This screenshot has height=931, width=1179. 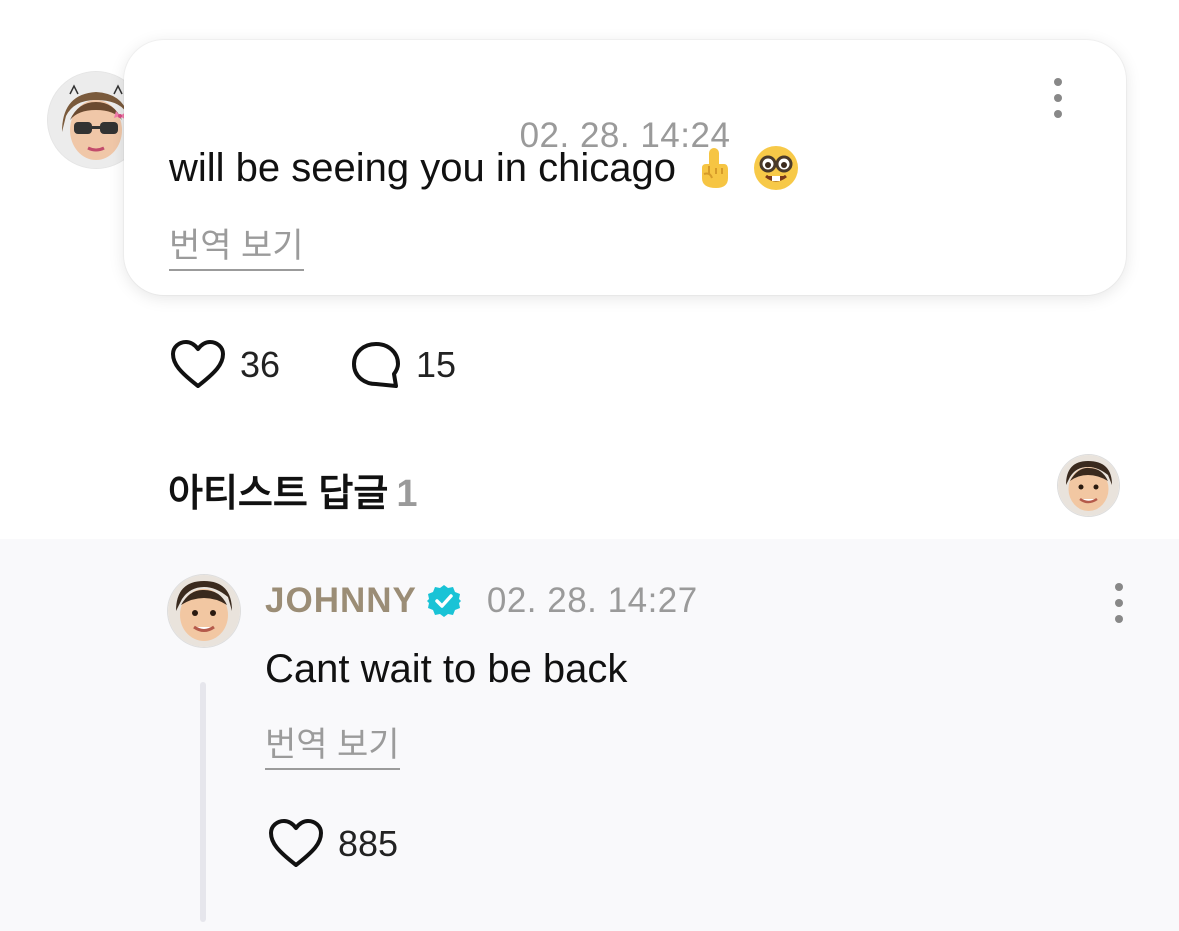 What do you see at coordinates (1058, 98) in the screenshot?
I see `comment-more-options-icon` at bounding box center [1058, 98].